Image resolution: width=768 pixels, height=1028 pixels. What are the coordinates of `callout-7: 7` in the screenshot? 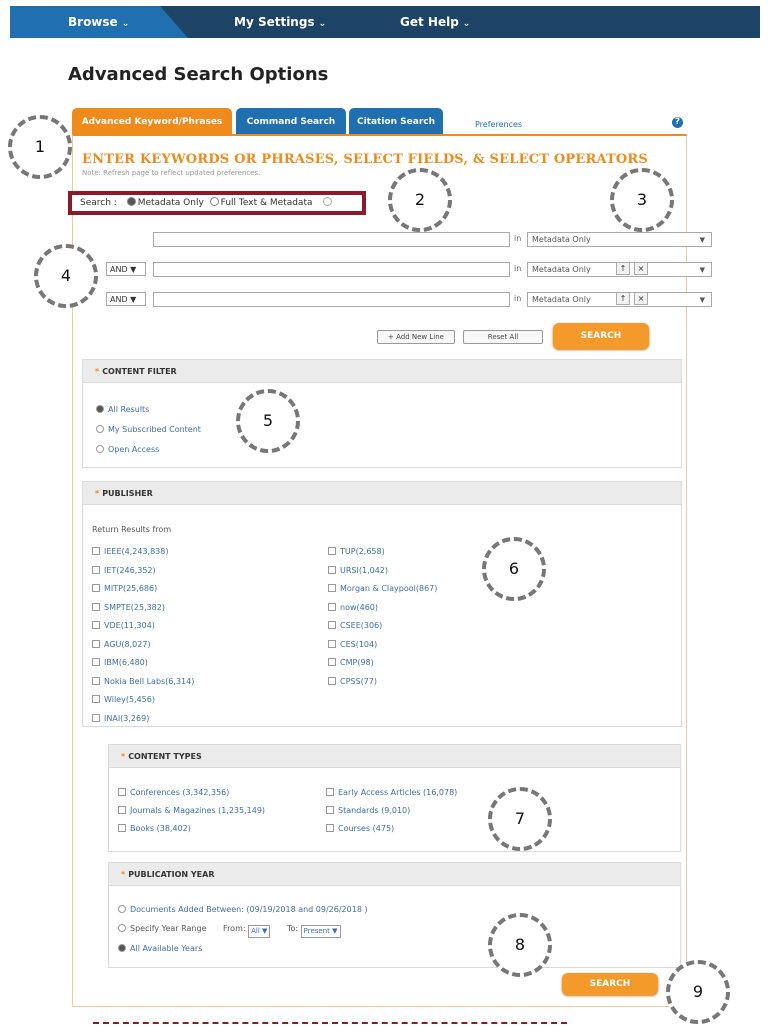 It's located at (520, 819).